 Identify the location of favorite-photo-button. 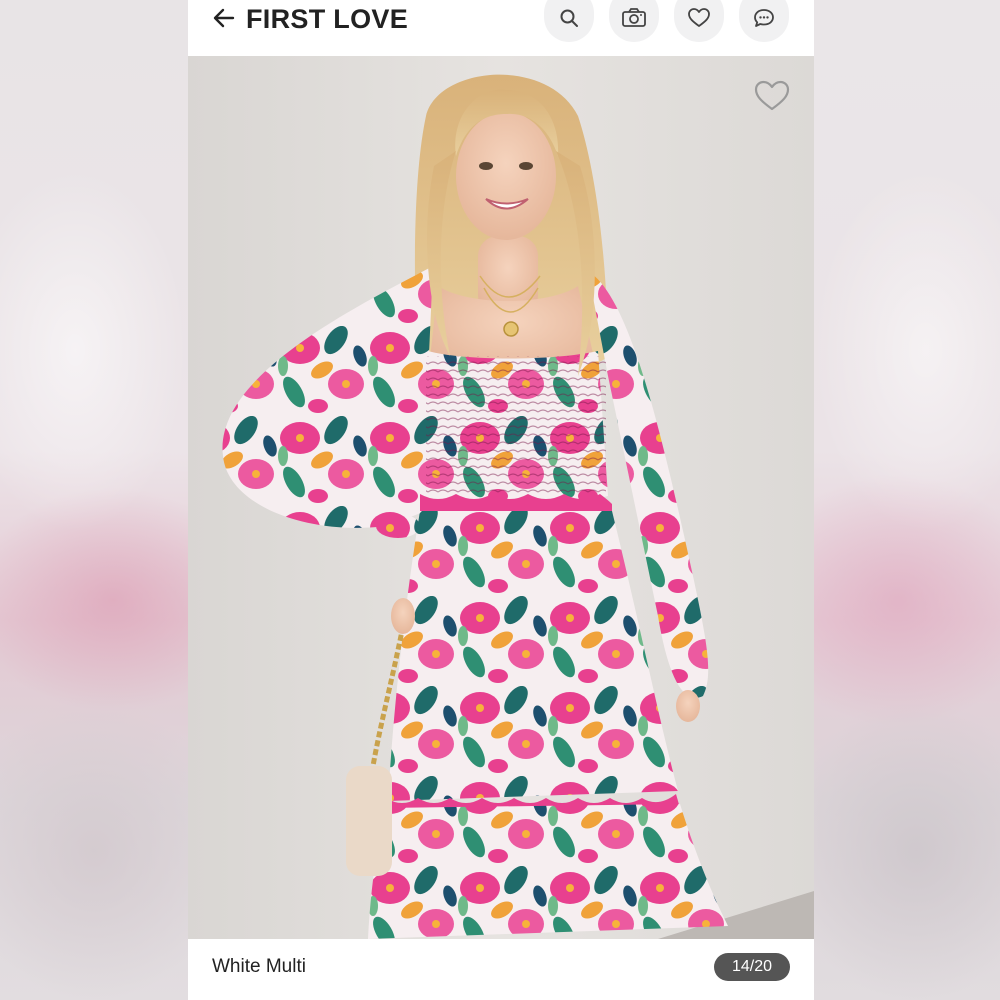
(772, 96).